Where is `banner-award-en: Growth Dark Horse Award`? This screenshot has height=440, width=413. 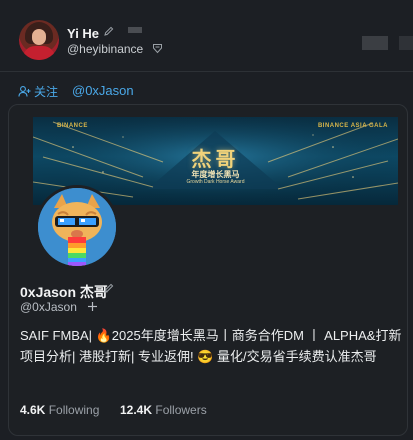 banner-award-en: Growth Dark Horse Award is located at coordinates (215, 182).